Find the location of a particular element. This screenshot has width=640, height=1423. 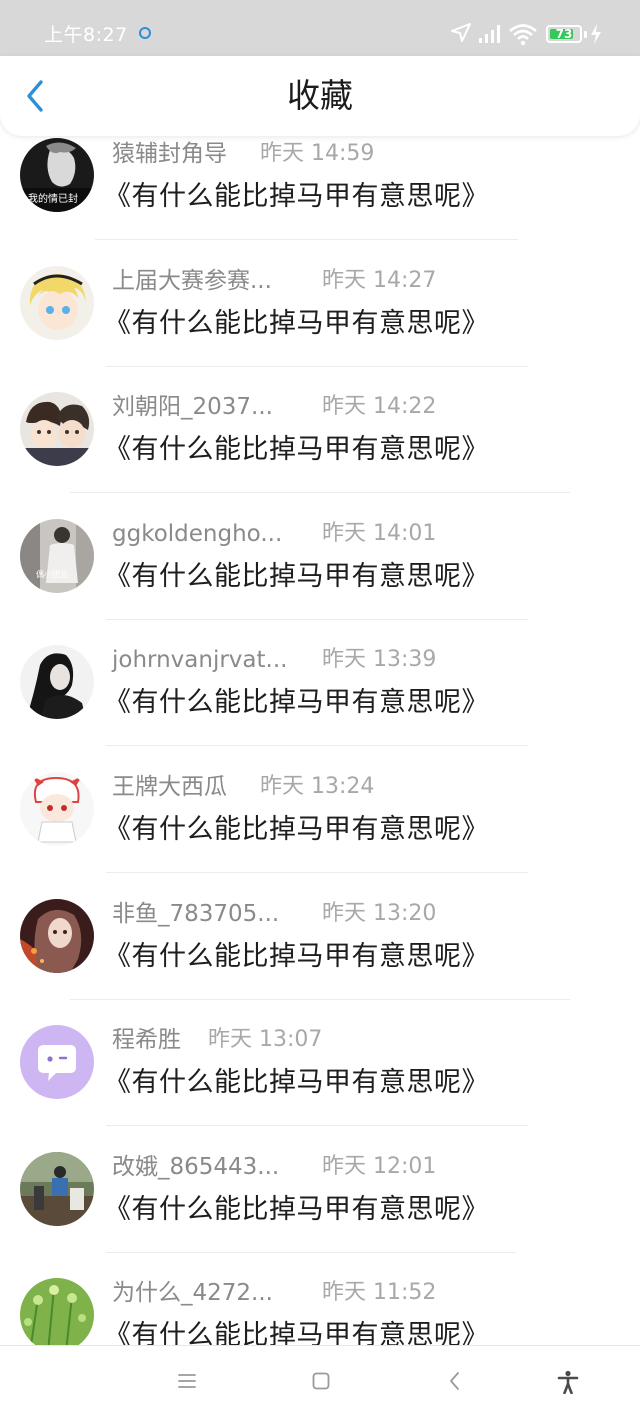

list-item: 王牌大西瓜 昨天 13:24 《有什么能比掉马甲有意思呢》 is located at coordinates (320, 832).